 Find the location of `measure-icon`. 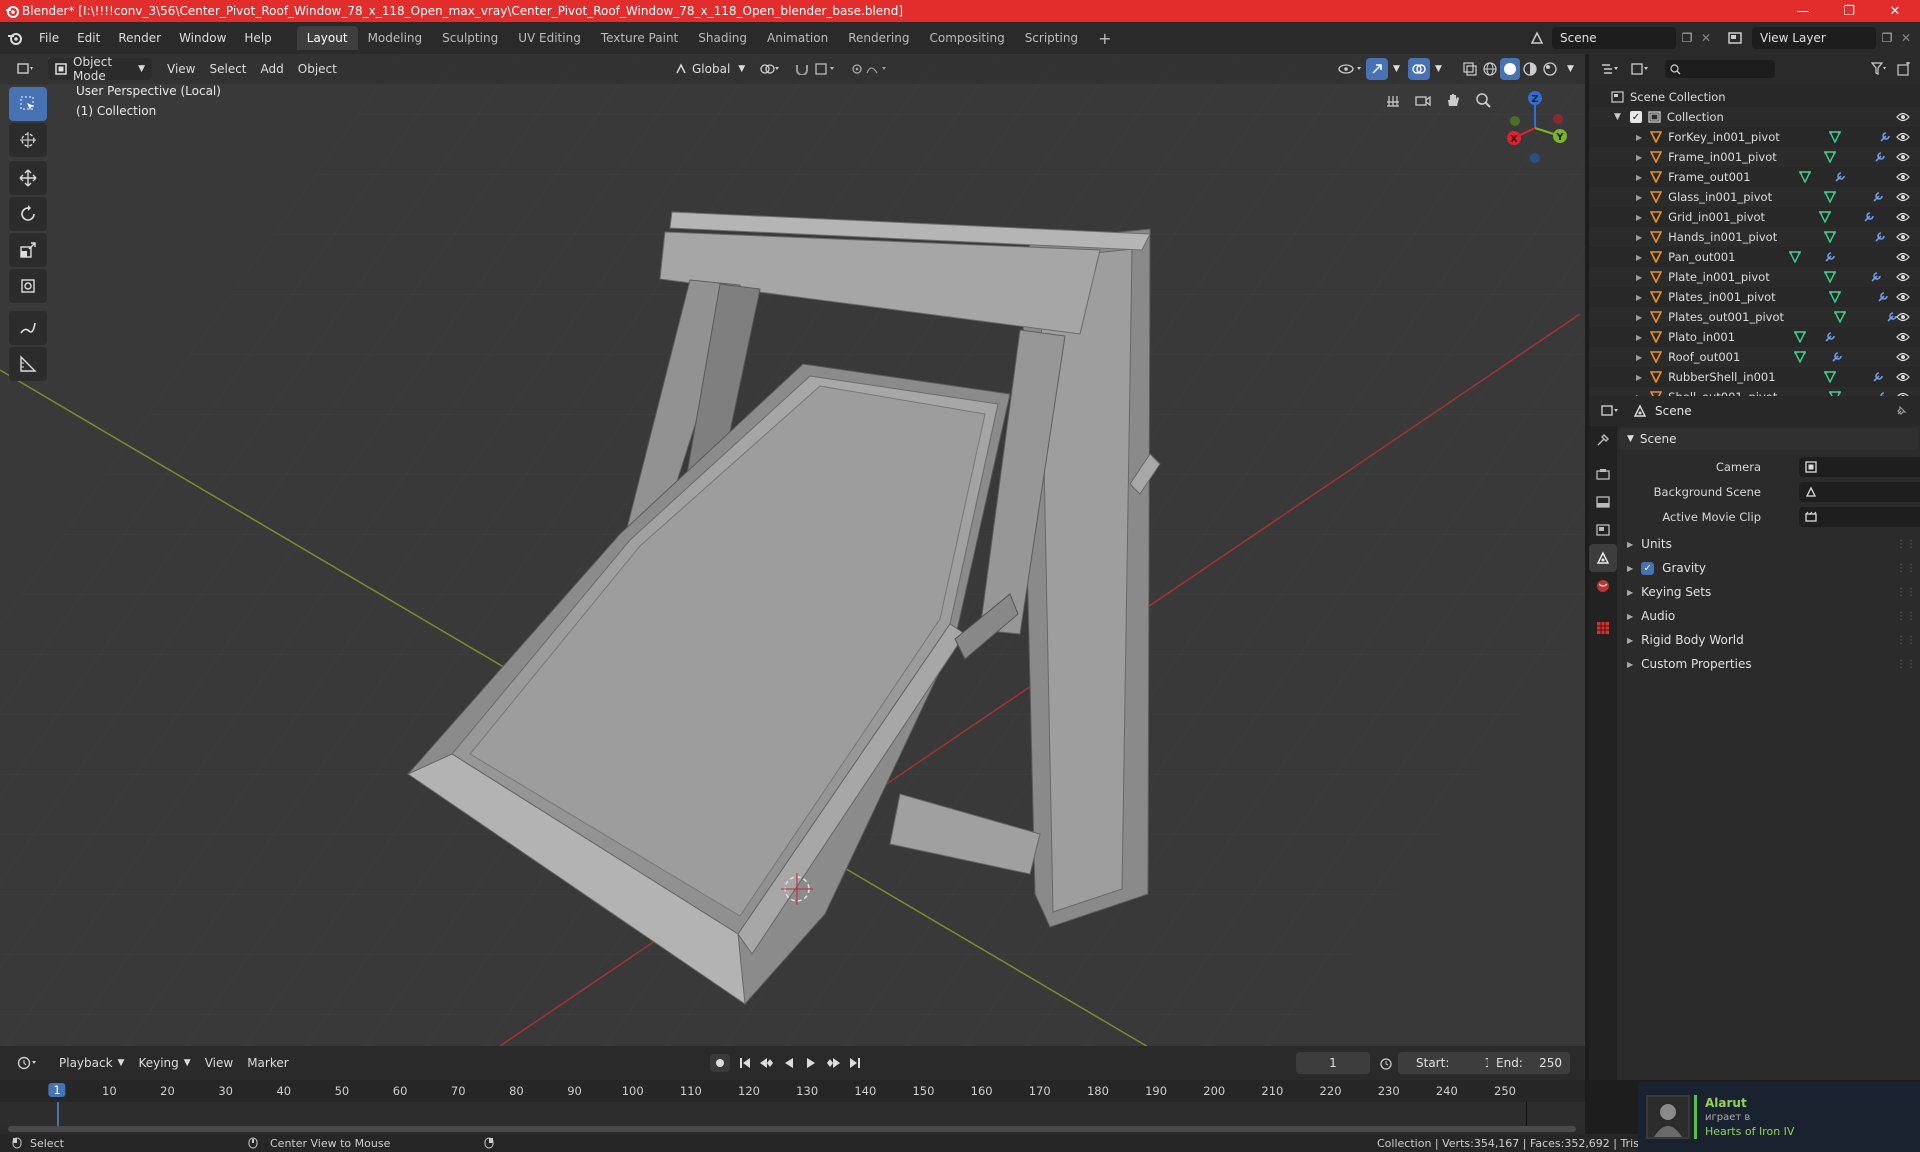

measure-icon is located at coordinates (28, 364).